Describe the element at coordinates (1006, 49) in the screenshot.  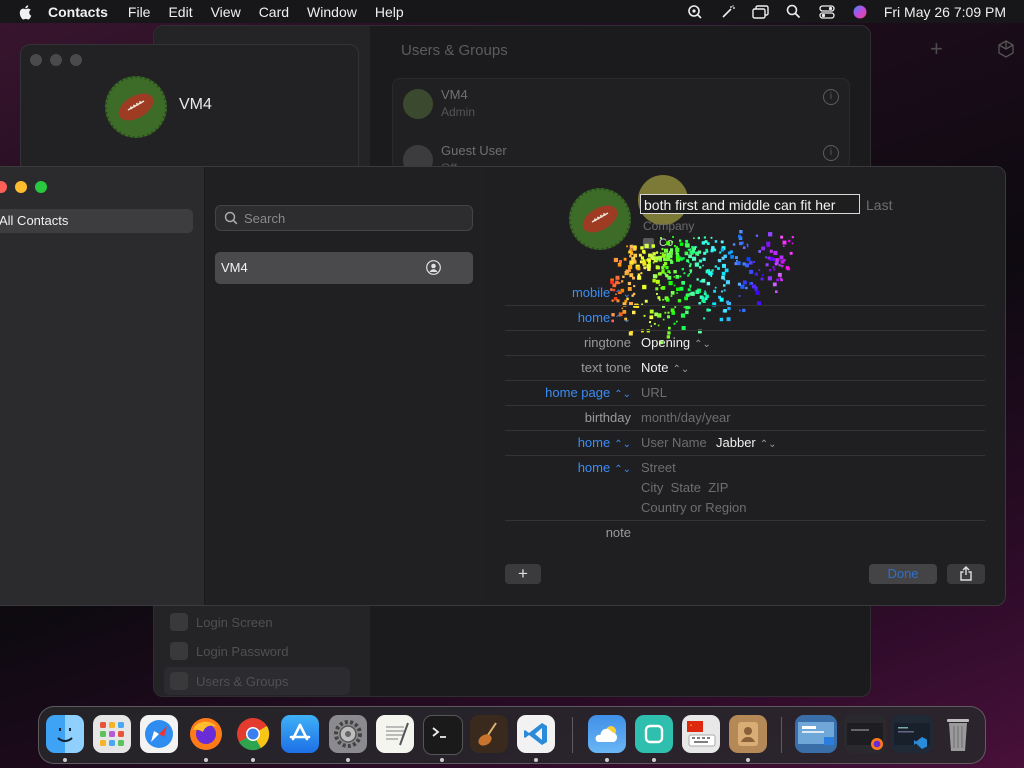
I see `cube-icon` at that location.